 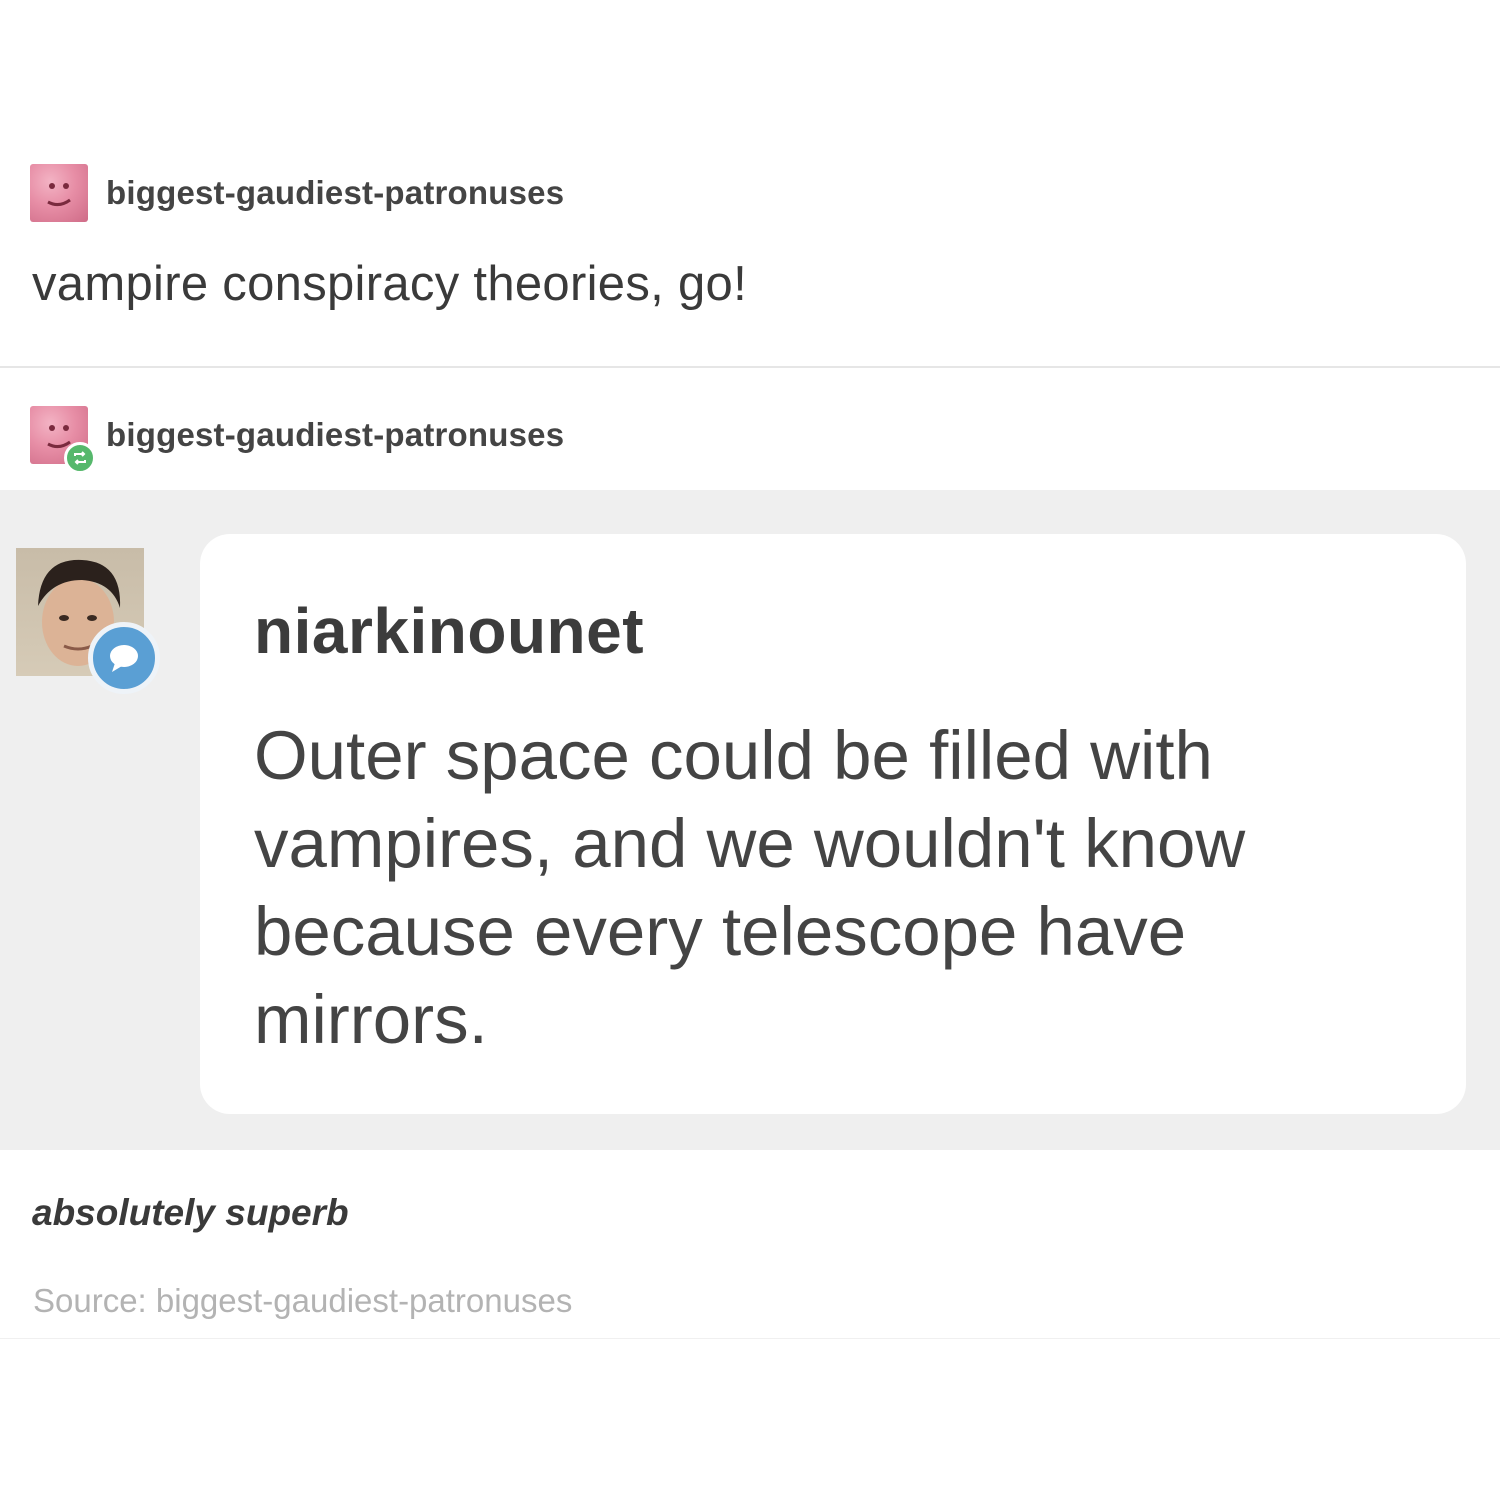 I want to click on post-header: biggest-gaudiest-patronuses, so click(x=297, y=193).